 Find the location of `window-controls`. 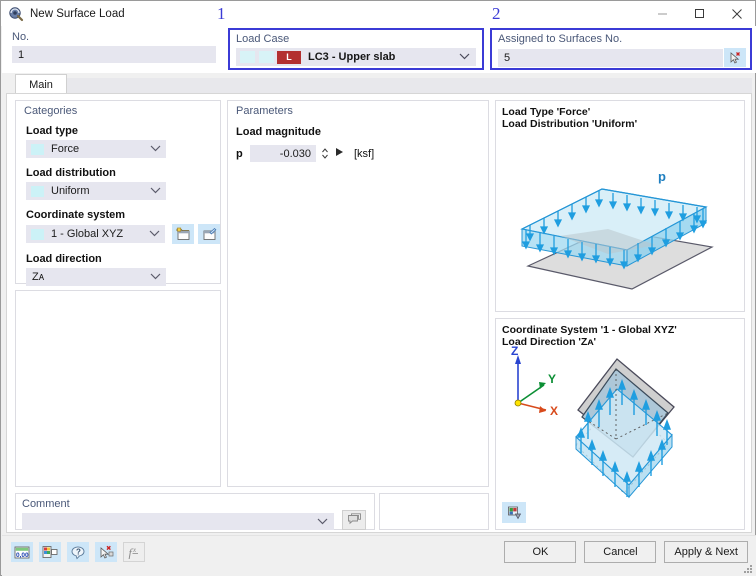

window-controls is located at coordinates (699, 13).